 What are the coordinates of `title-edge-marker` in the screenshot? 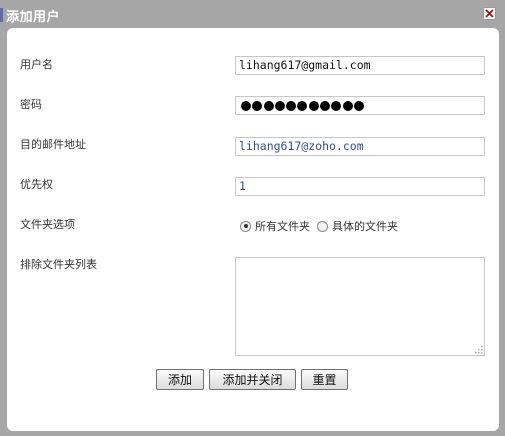 It's located at (1, 15).